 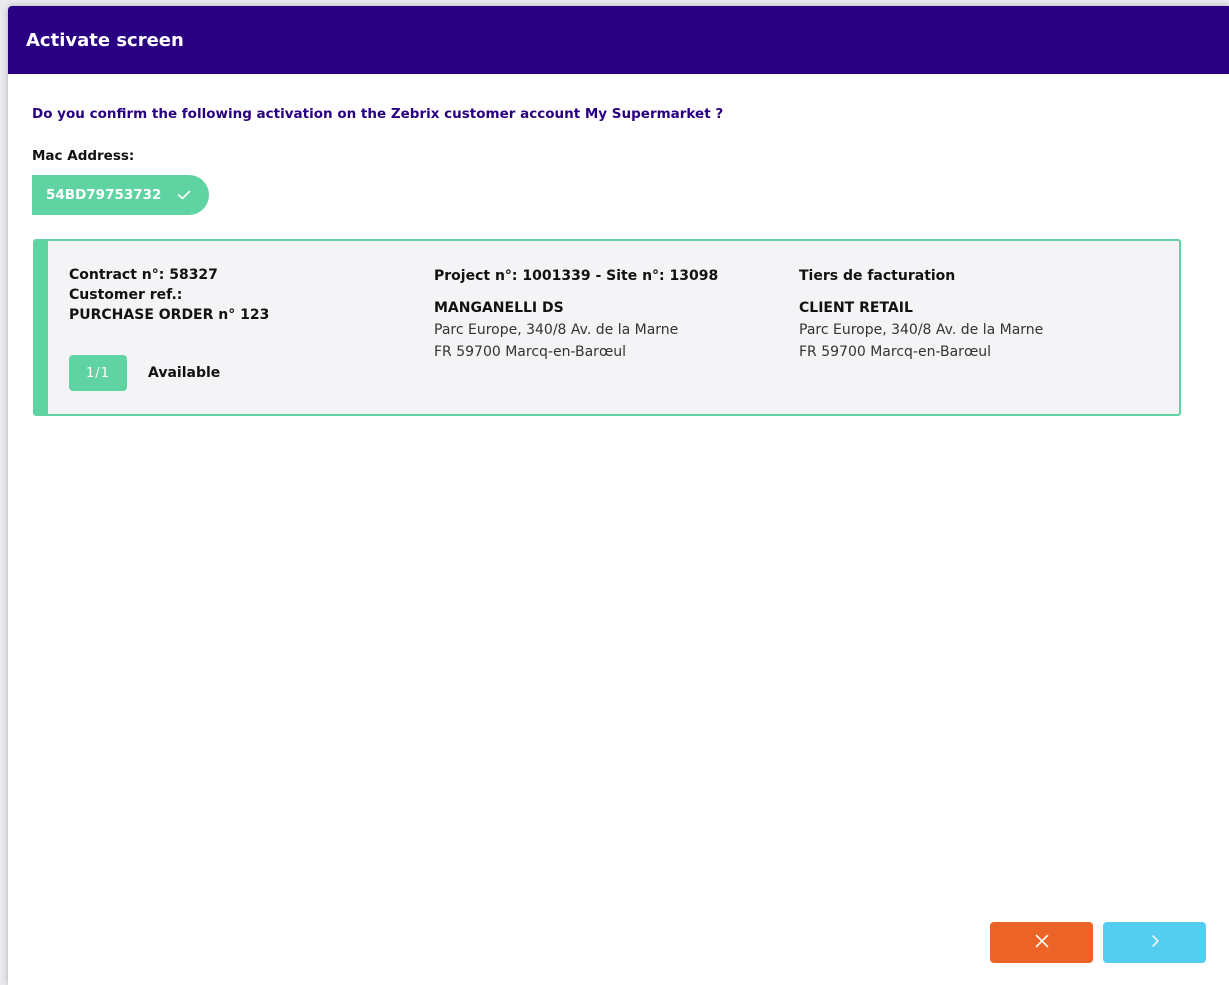 I want to click on billing-address-line2: FR 59700 Marcq-en-Barœul, so click(x=895, y=352).